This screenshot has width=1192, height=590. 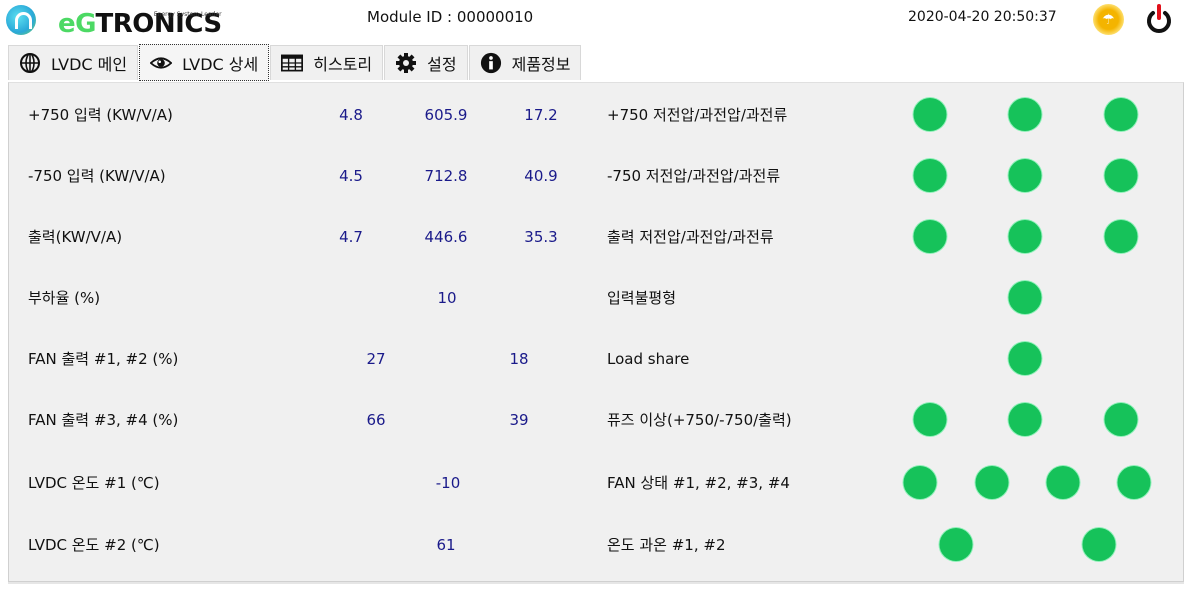 What do you see at coordinates (697, 115) in the screenshot?
I see `status-label: +750 저전압/과전압/과전류` at bounding box center [697, 115].